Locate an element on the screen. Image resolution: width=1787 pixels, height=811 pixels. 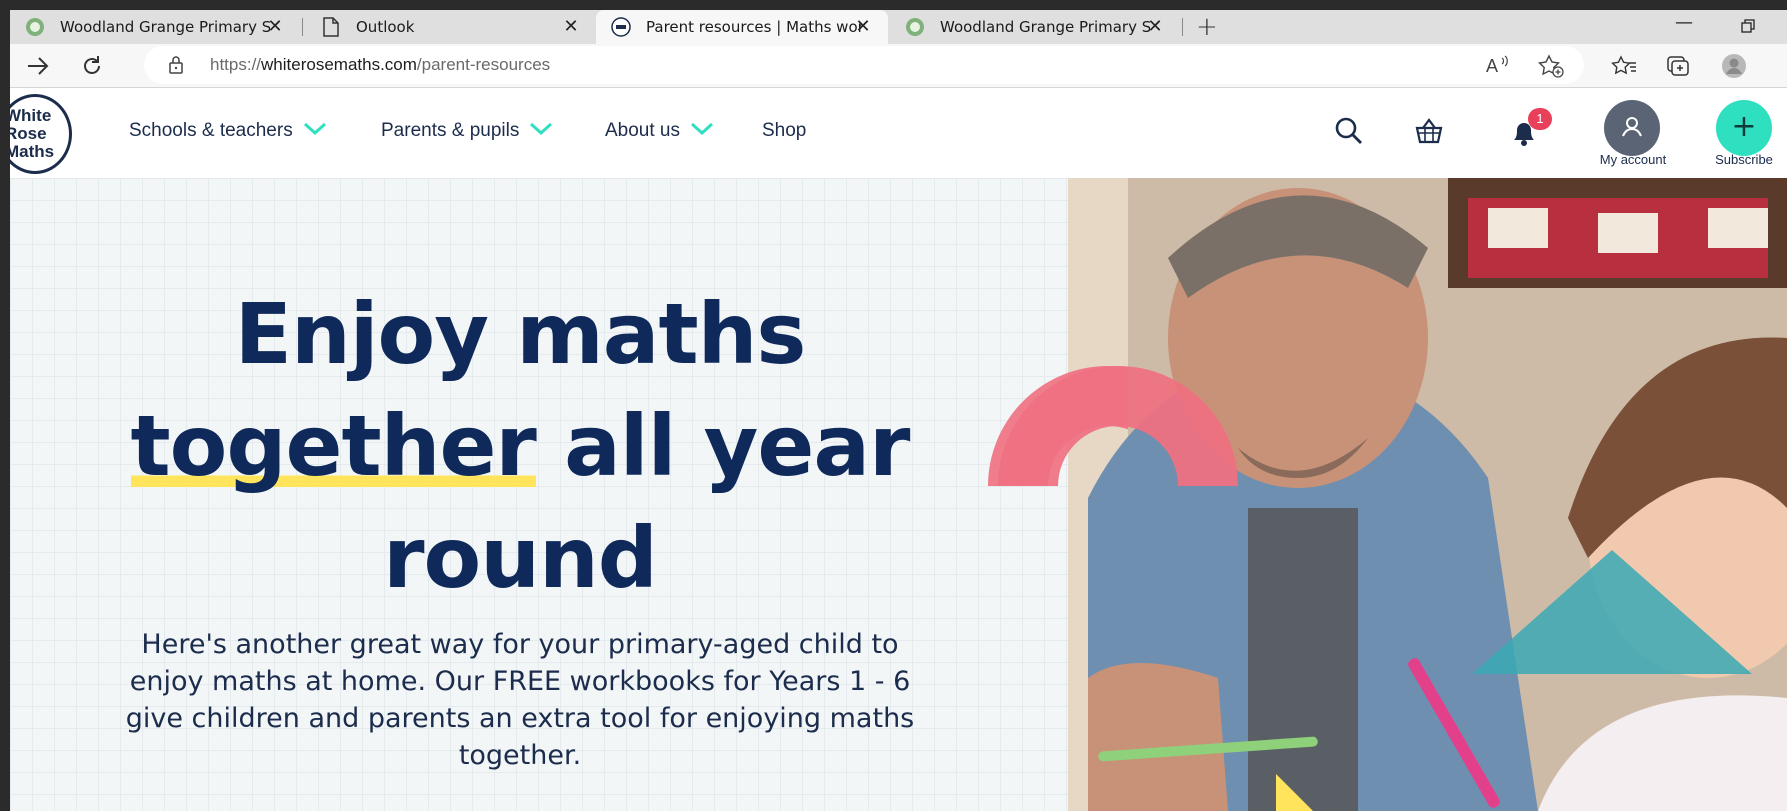
tab-woodland-grange-1: Woodland Grange Primary Scho ✕ is located at coordinates (155, 27).